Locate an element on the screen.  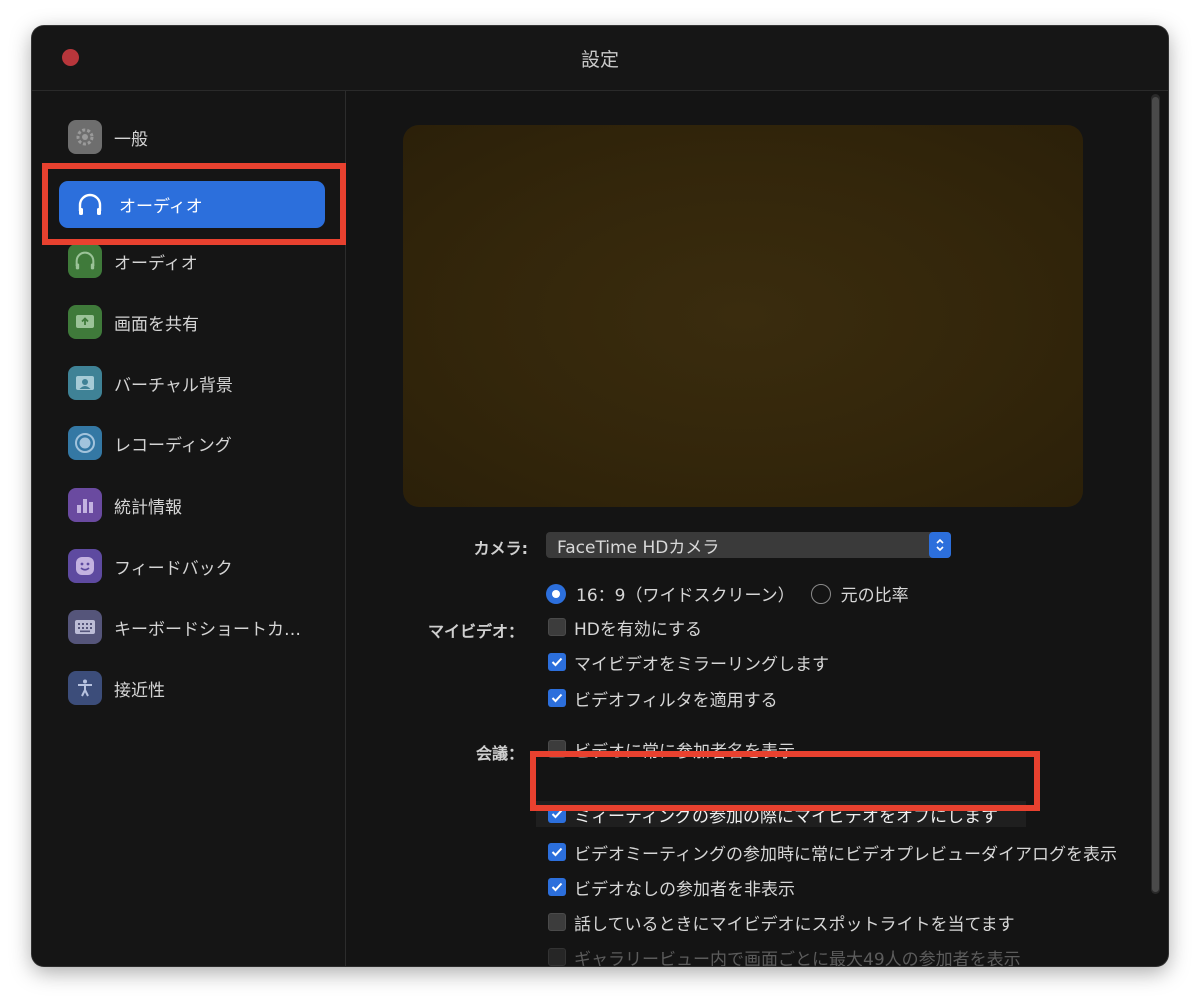
hd-option: HDを有効にする is located at coordinates (625, 628).